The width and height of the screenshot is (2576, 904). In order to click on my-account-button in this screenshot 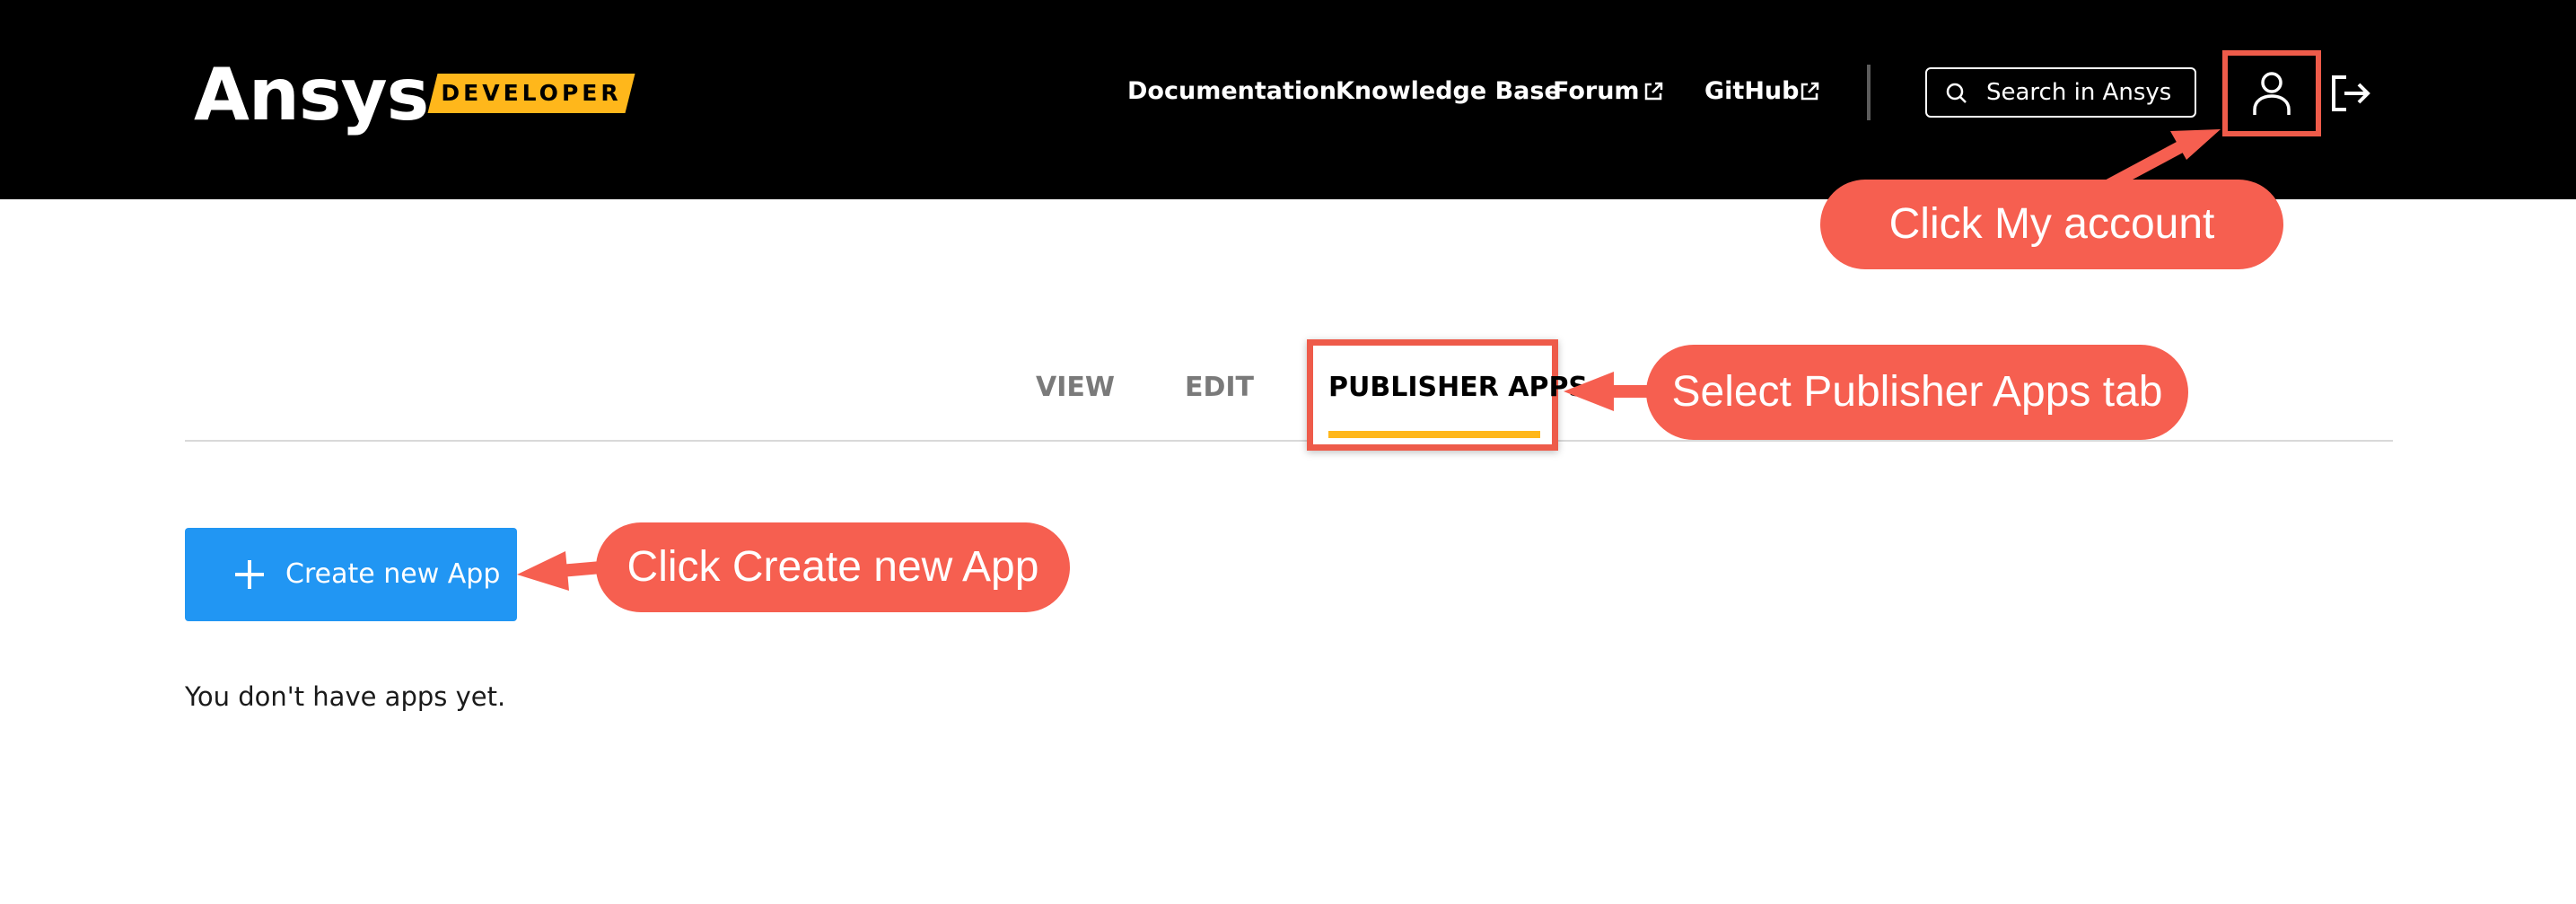, I will do `click(2271, 93)`.